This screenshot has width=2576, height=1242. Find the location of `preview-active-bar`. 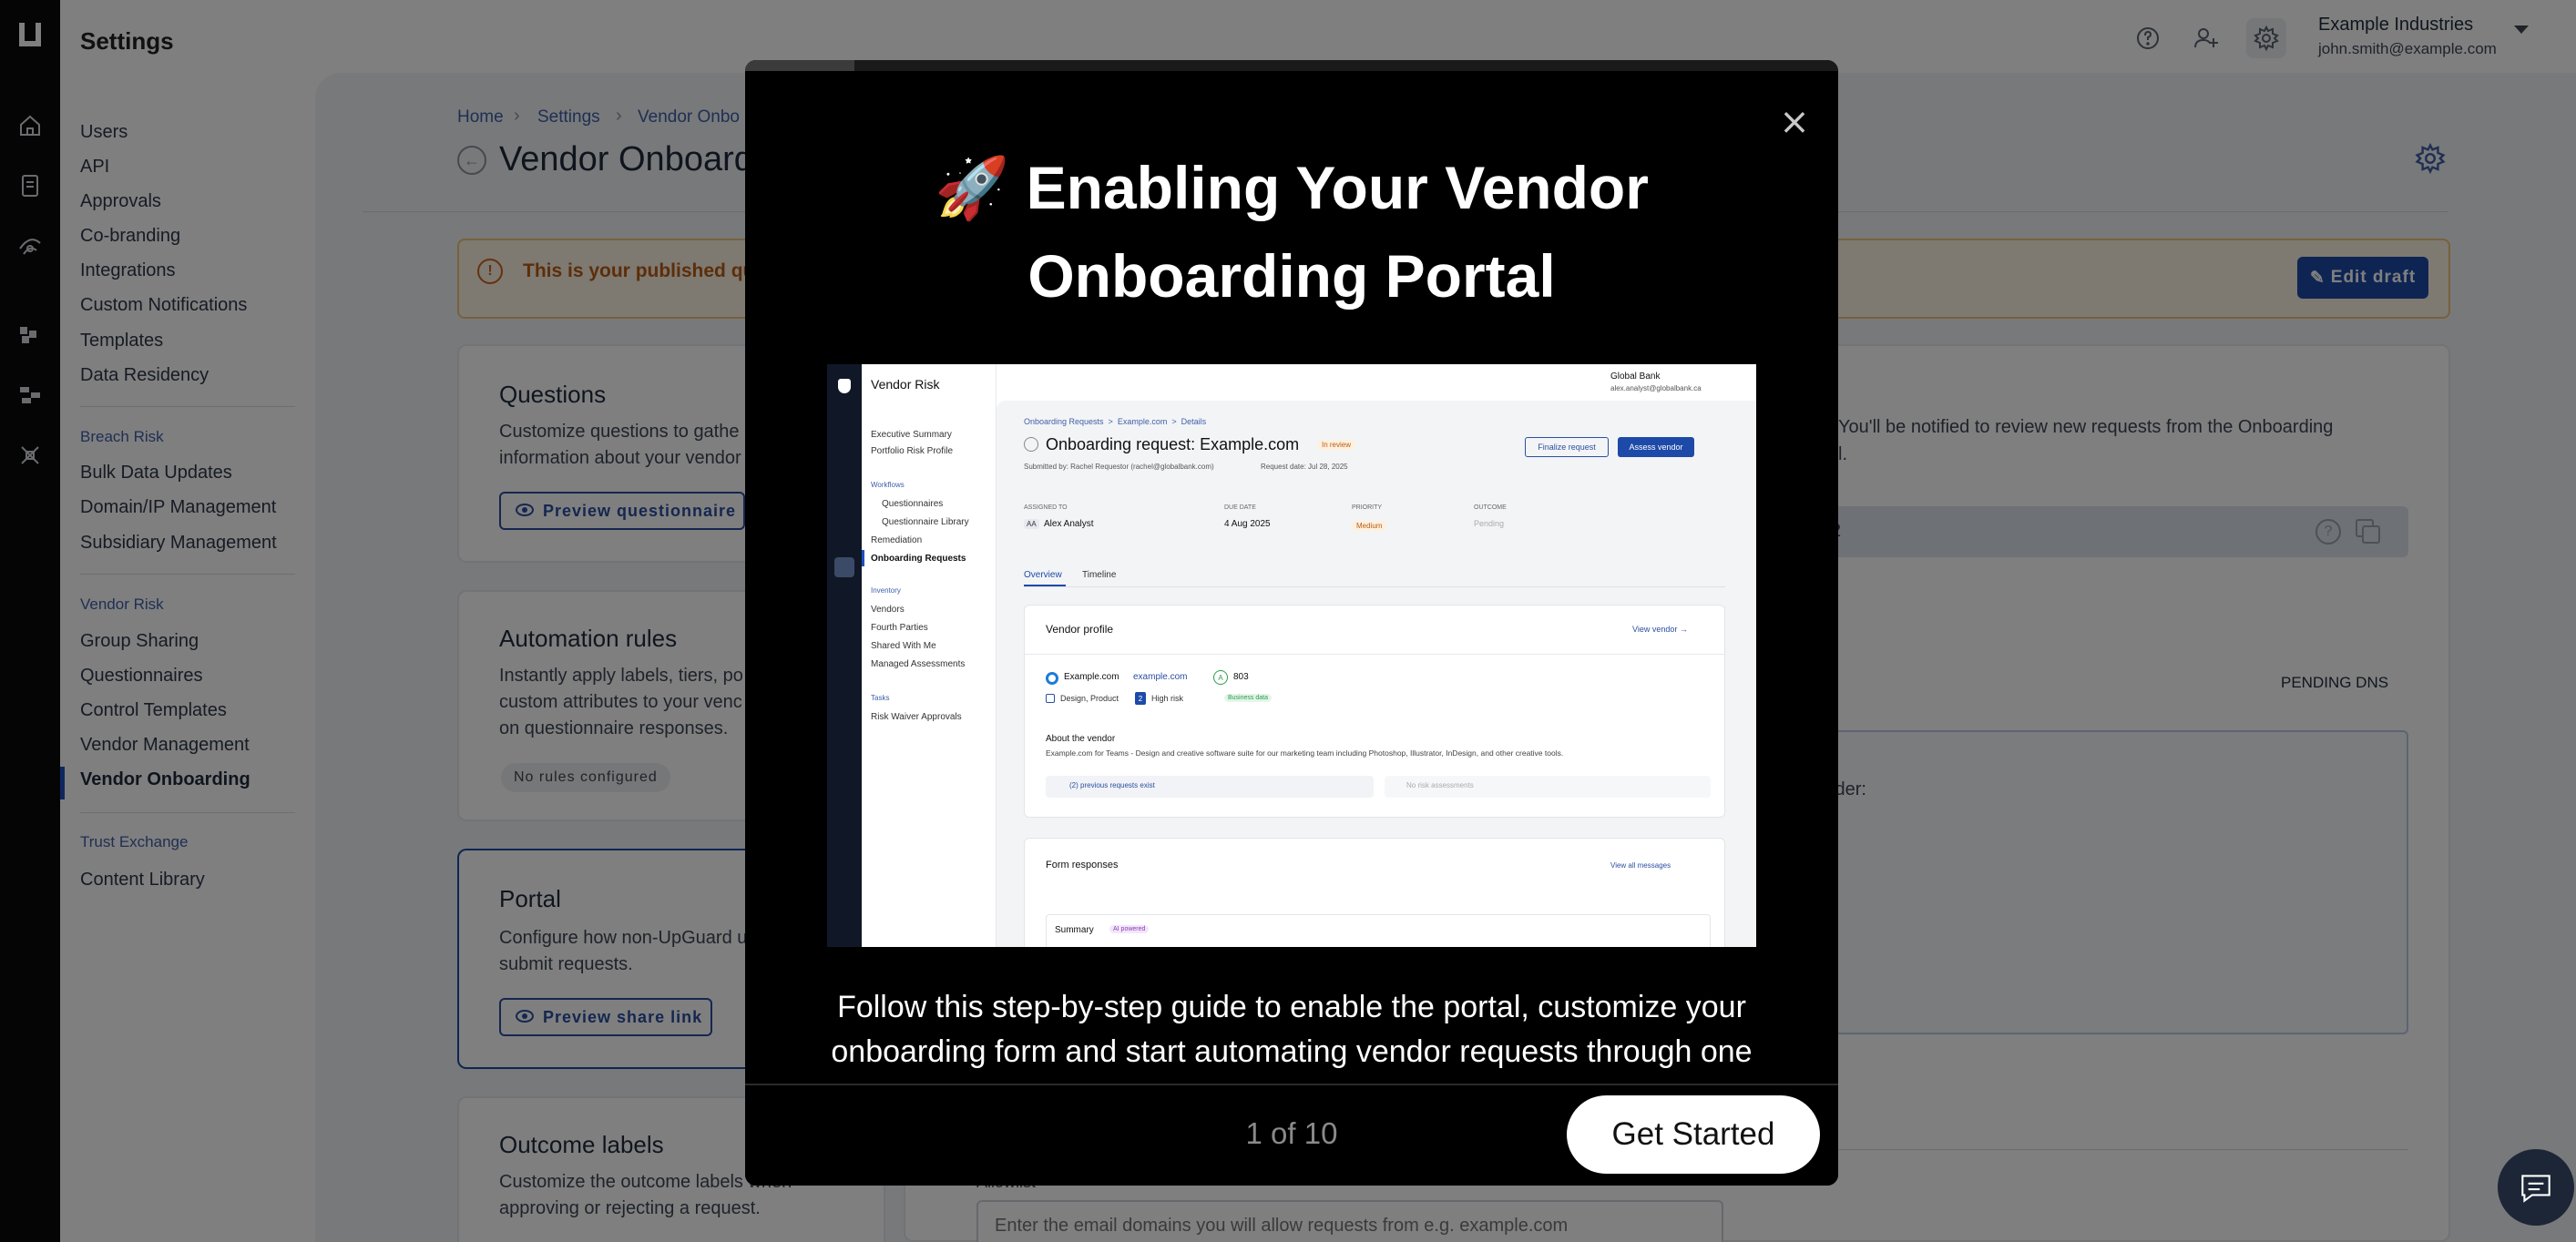

preview-active-bar is located at coordinates (863, 558).